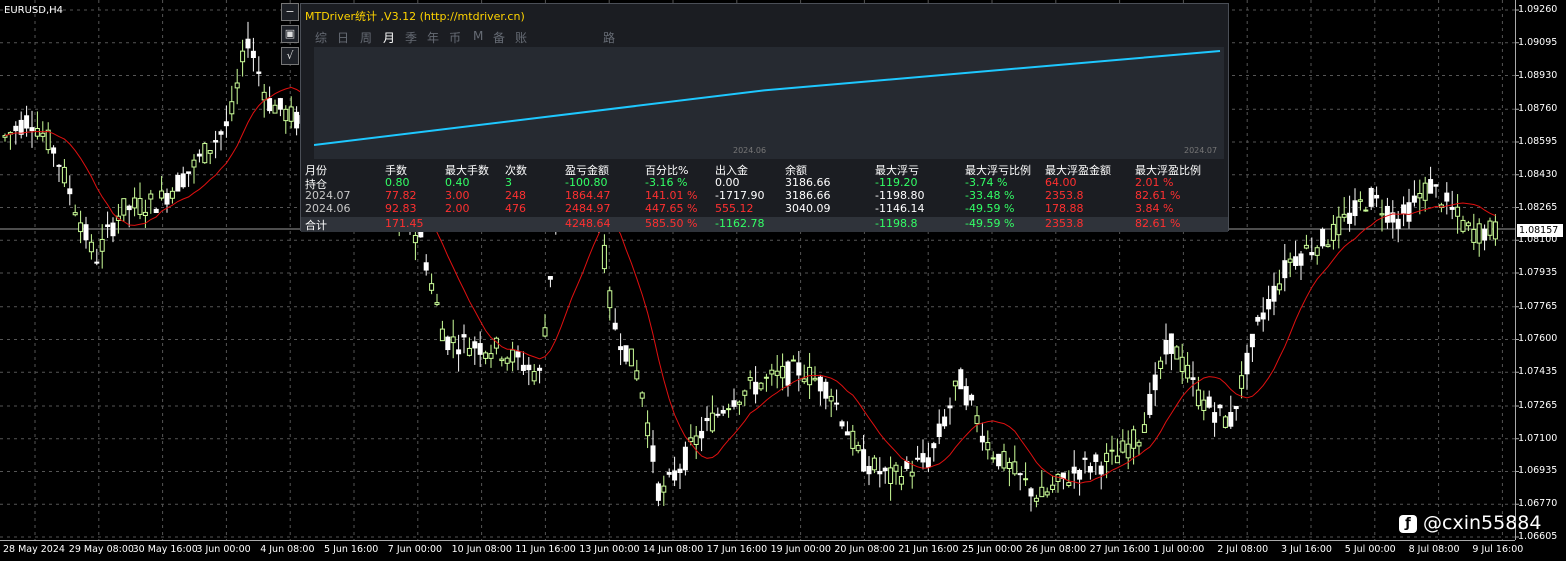 The height and width of the screenshot is (561, 1566). Describe the element at coordinates (478, 36) in the screenshot. I see `tab-7: M` at that location.